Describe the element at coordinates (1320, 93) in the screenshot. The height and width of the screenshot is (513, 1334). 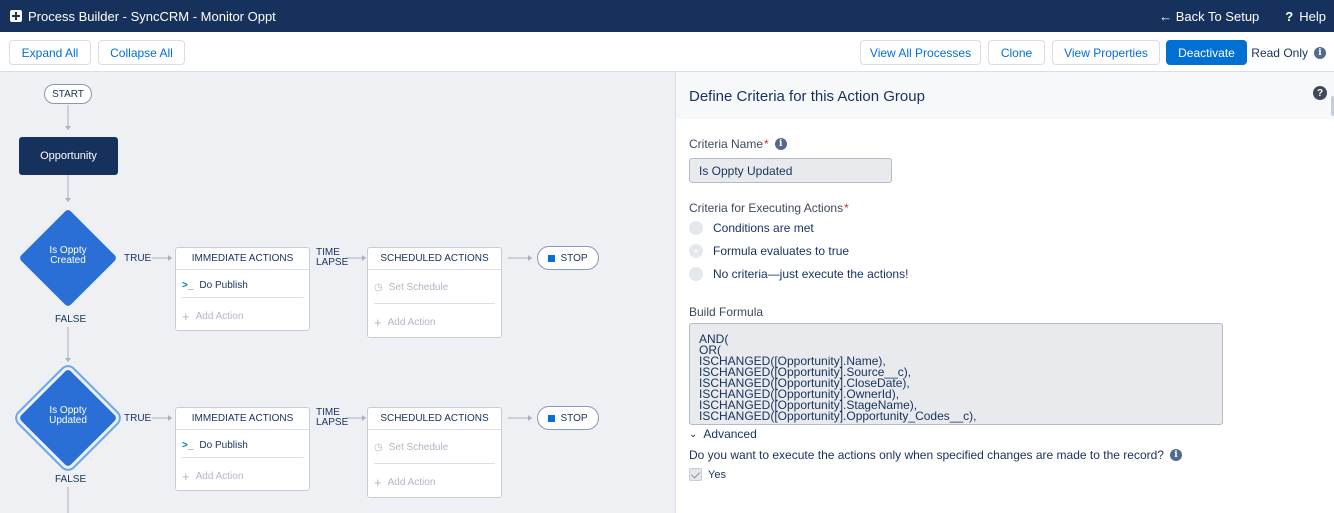
I see `help-icon: ?` at that location.